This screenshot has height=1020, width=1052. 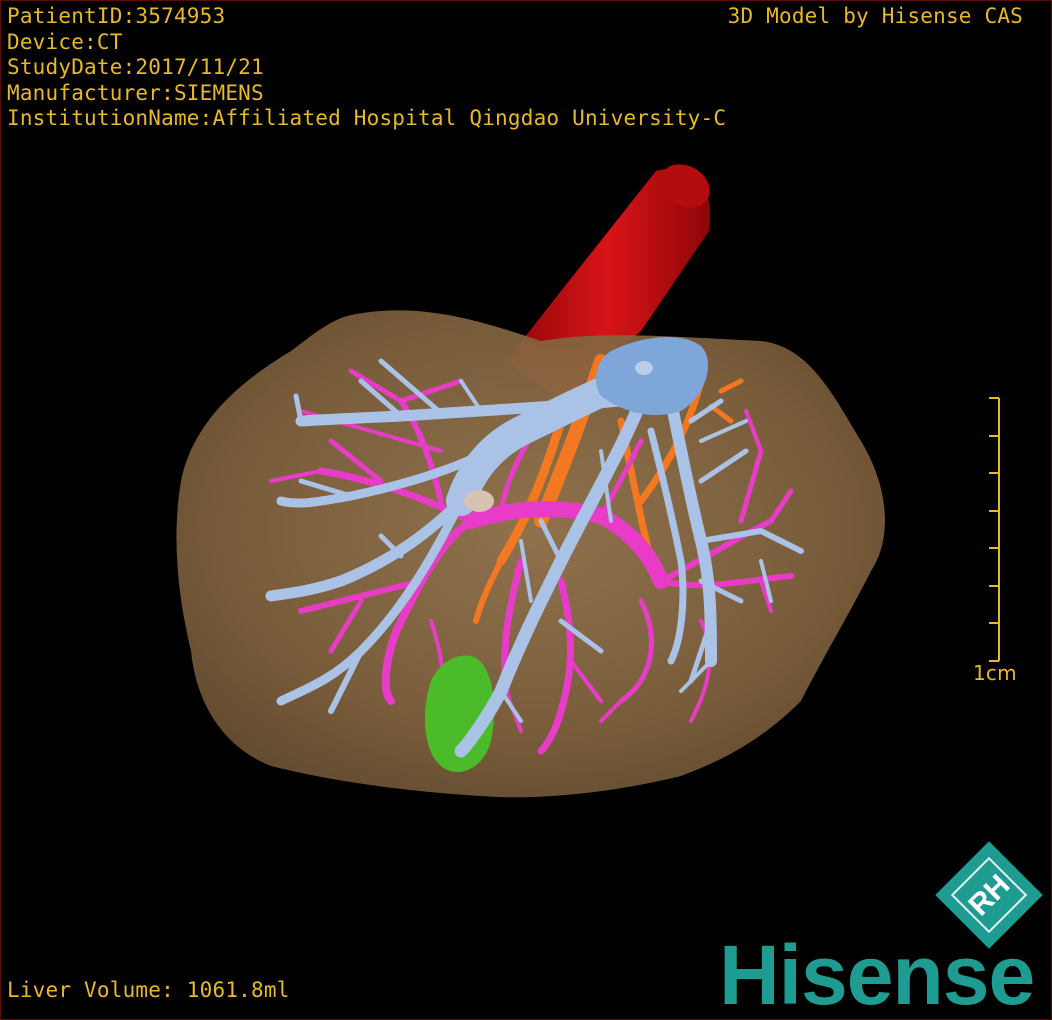 What do you see at coordinates (995, 673) in the screenshot?
I see `scale-bar-label: 1cm` at bounding box center [995, 673].